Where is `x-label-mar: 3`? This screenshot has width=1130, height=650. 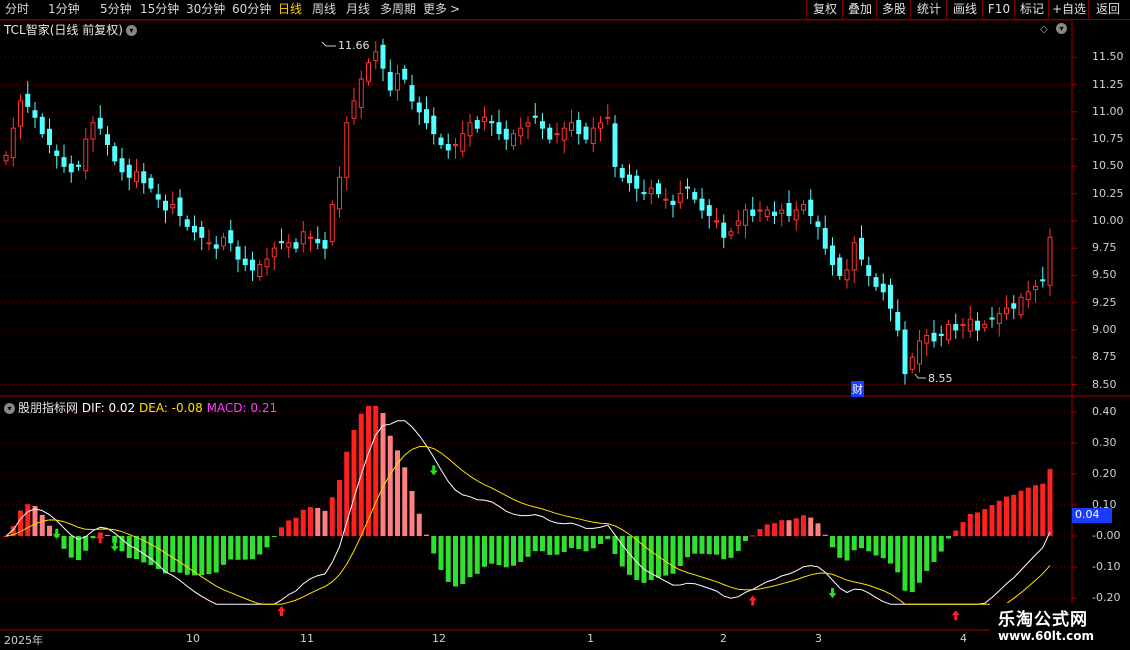 x-label-mar: 3 is located at coordinates (818, 638).